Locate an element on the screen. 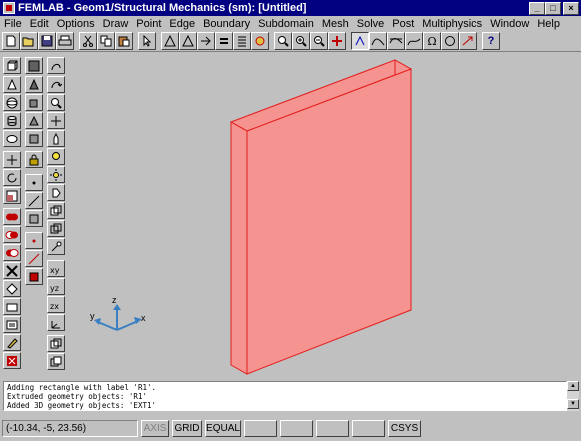 The image size is (581, 441). circle-icon is located at coordinates (450, 41).